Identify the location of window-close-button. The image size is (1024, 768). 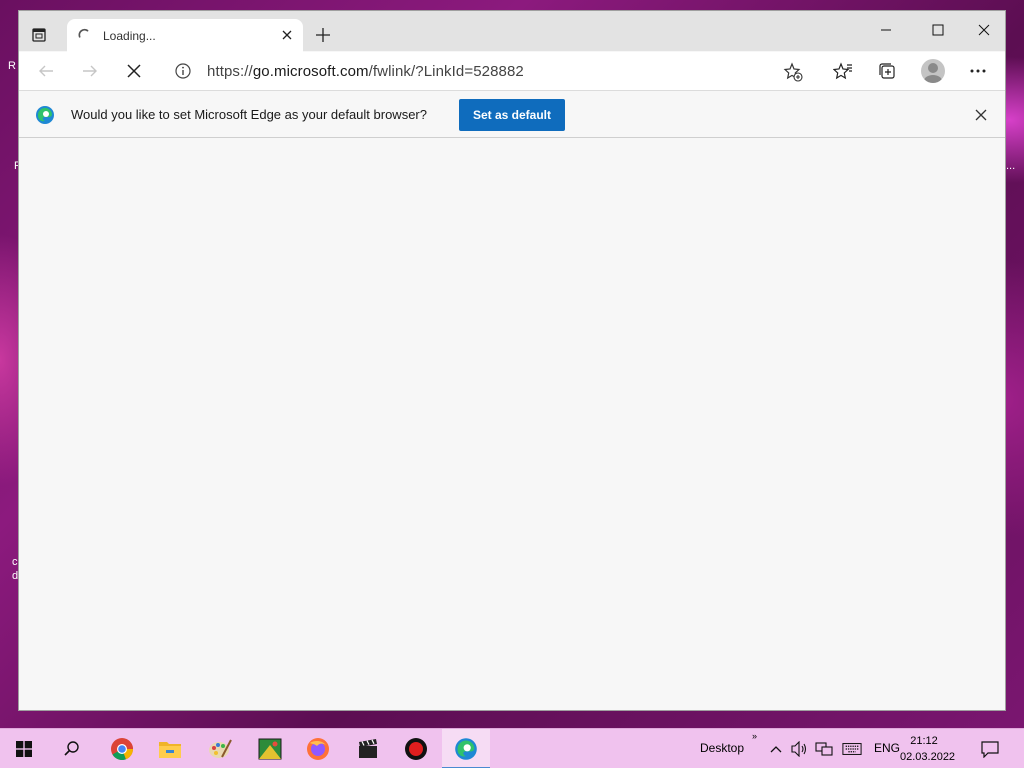
(984, 30).